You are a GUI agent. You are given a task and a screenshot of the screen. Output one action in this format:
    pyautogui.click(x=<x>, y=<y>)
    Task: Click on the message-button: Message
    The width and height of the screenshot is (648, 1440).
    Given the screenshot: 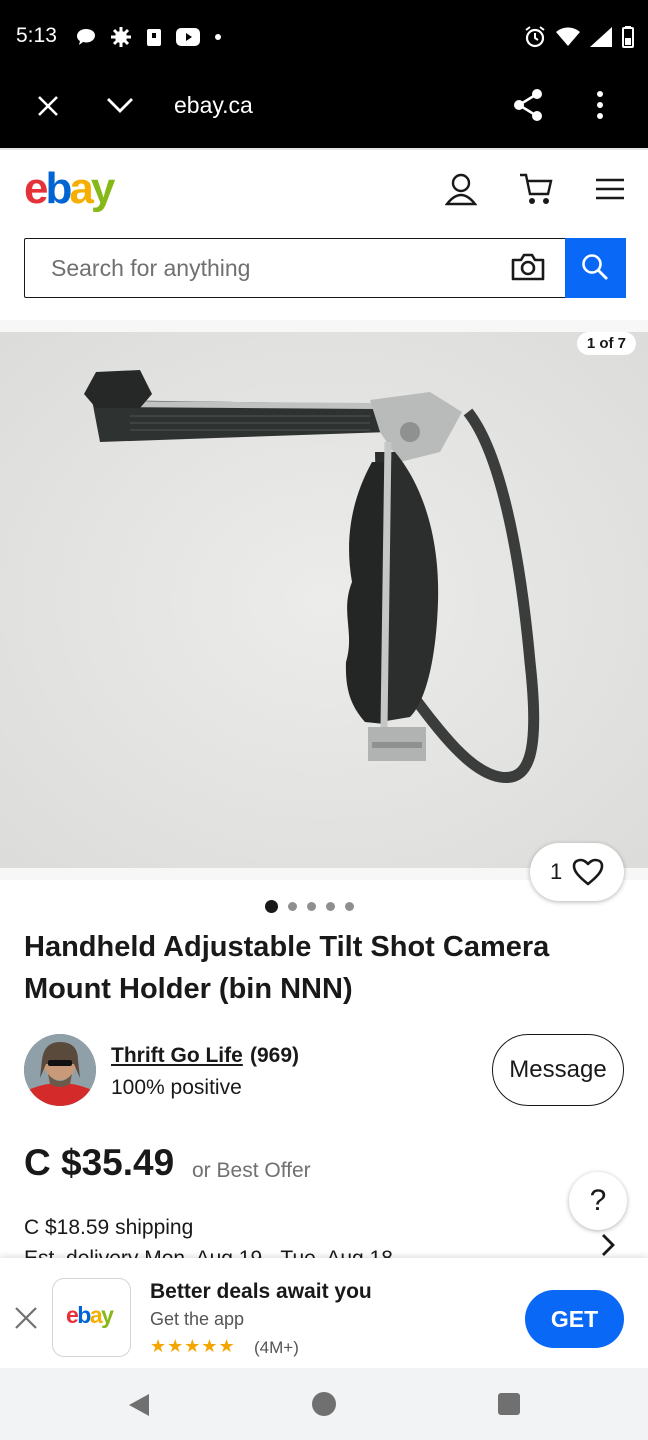 What is the action you would take?
    pyautogui.click(x=558, y=1070)
    